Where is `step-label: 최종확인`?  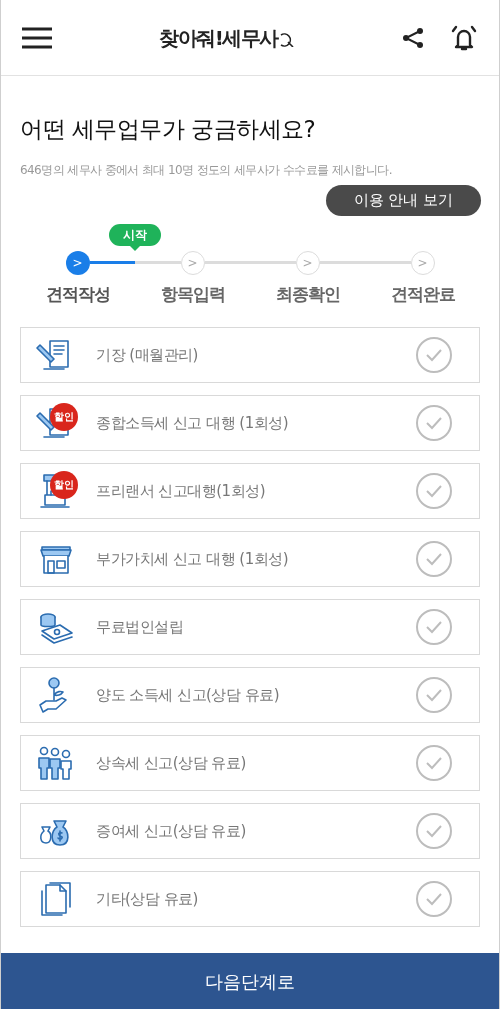
step-label: 최종확인 is located at coordinates (307, 294).